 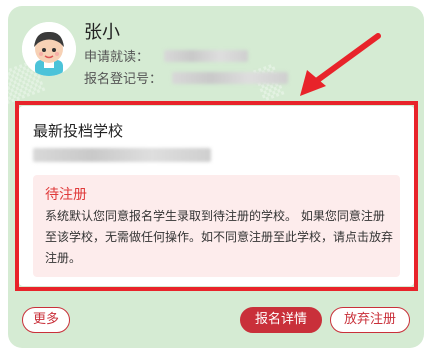 What do you see at coordinates (122, 155) in the screenshot?
I see `latest-school-value-redacted` at bounding box center [122, 155].